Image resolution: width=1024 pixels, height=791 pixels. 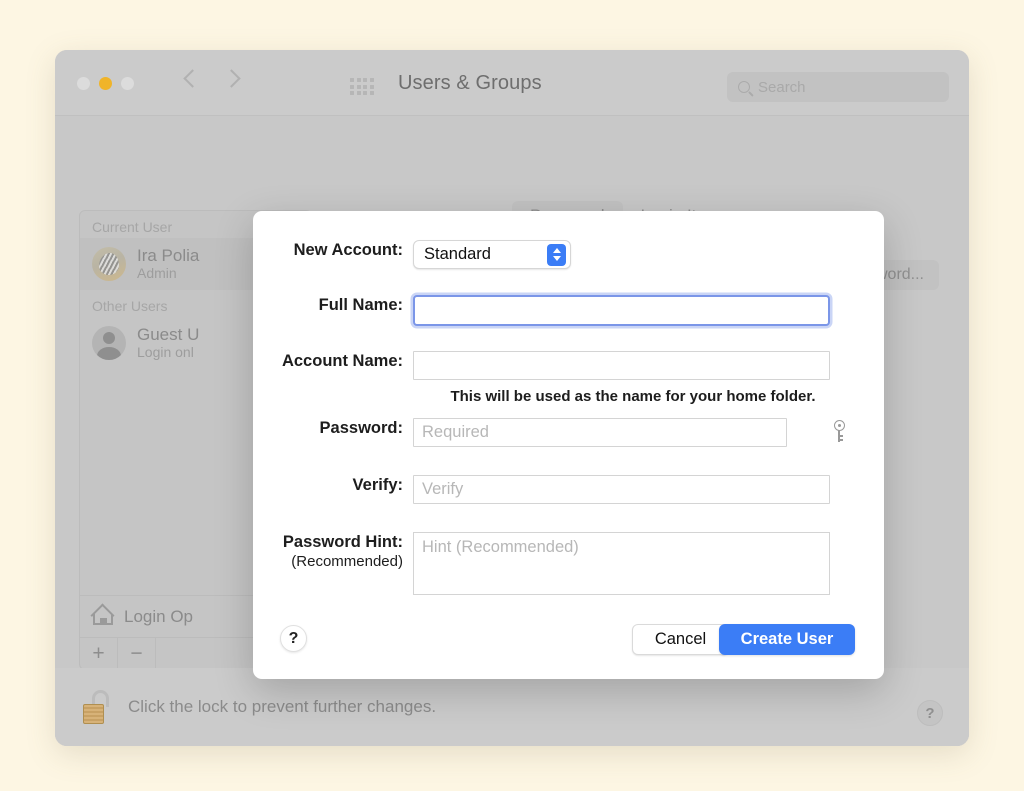 I want to click on search-field: Search, so click(x=838, y=87).